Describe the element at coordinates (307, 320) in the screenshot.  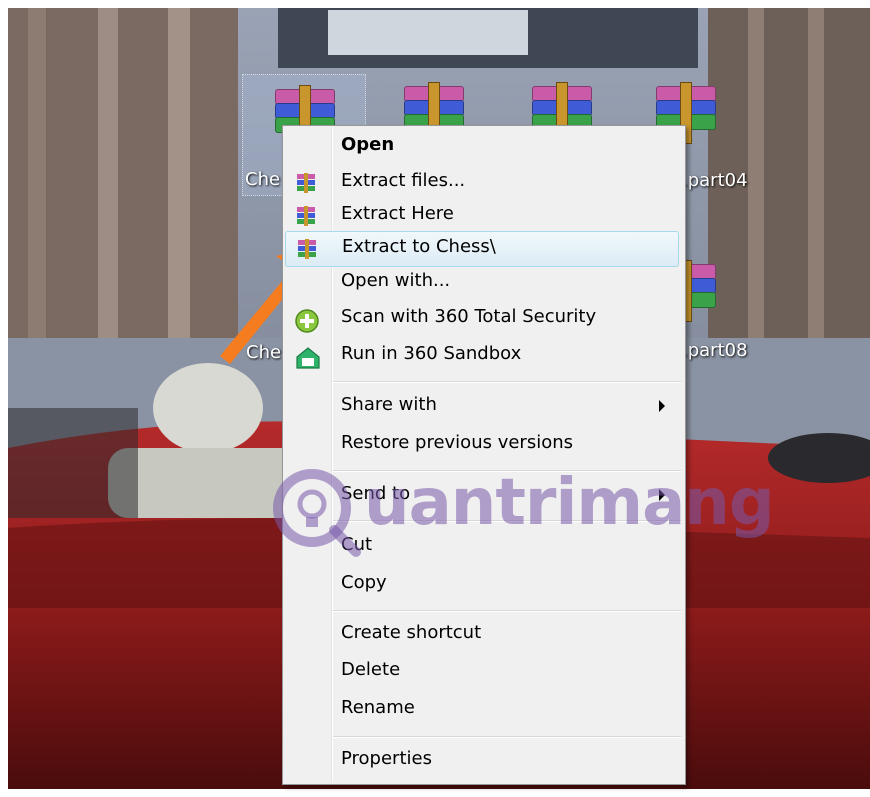
I see `360-security-icon` at that location.